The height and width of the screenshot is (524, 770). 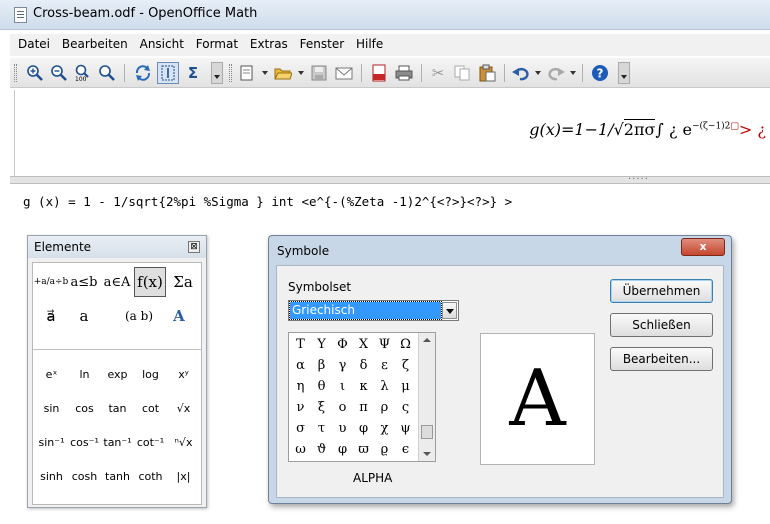 I want to click on function-sin: sin, so click(x=51, y=408).